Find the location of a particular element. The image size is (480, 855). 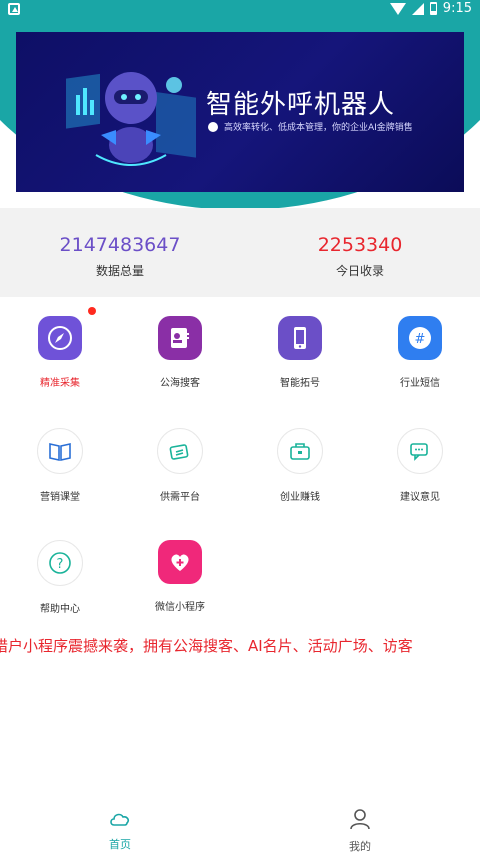

grid-item-precise-collect: 精准采集 is located at coordinates (60, 352).